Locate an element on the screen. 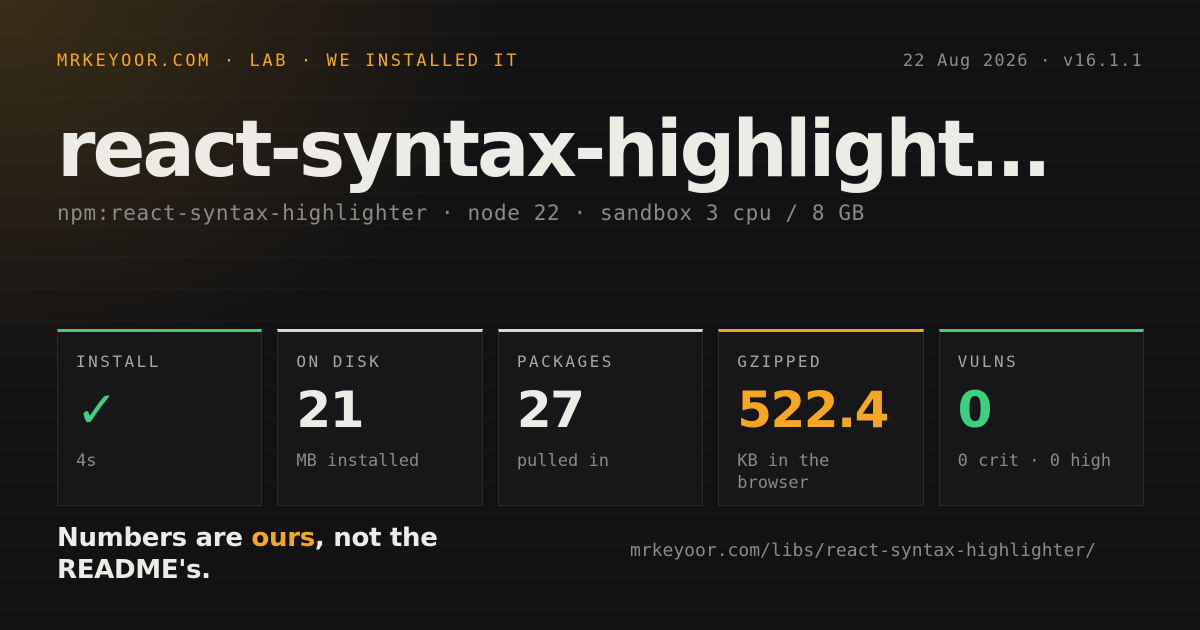 This screenshot has height=630, width=1200. stat-card-install: INSTALL ✓ 4s is located at coordinates (160, 417).